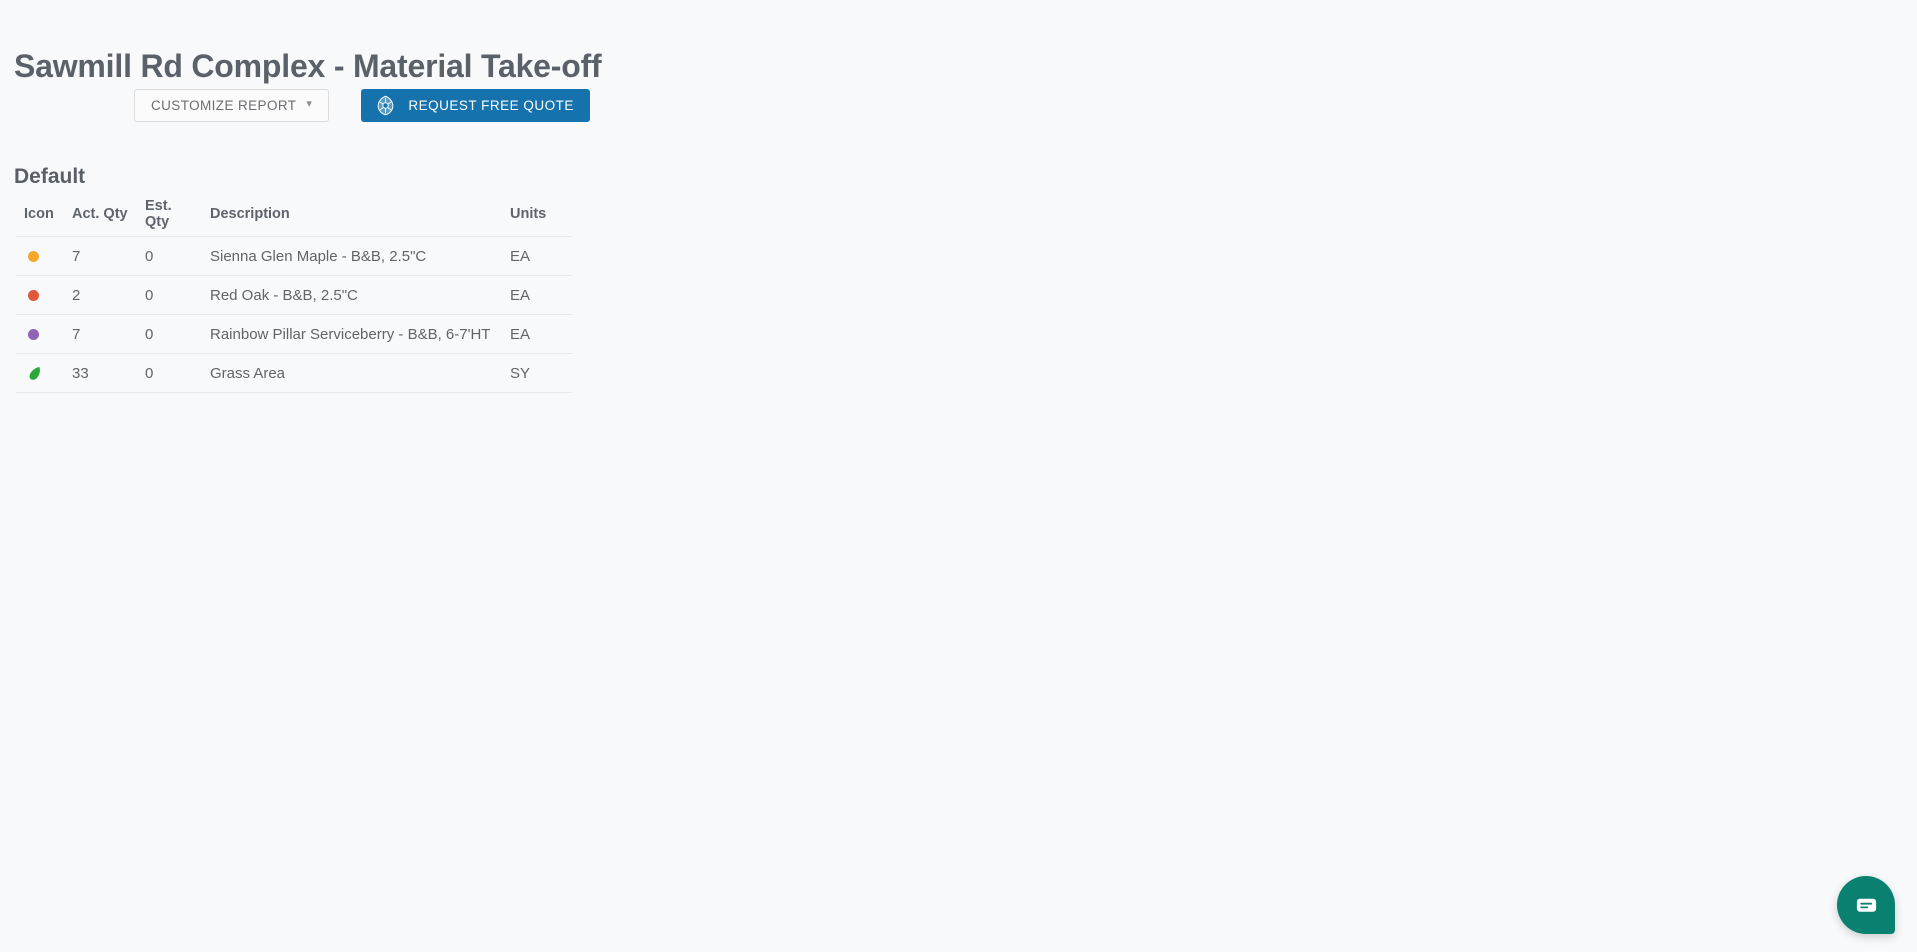  What do you see at coordinates (50, 177) in the screenshot?
I see `section-title: Default` at bounding box center [50, 177].